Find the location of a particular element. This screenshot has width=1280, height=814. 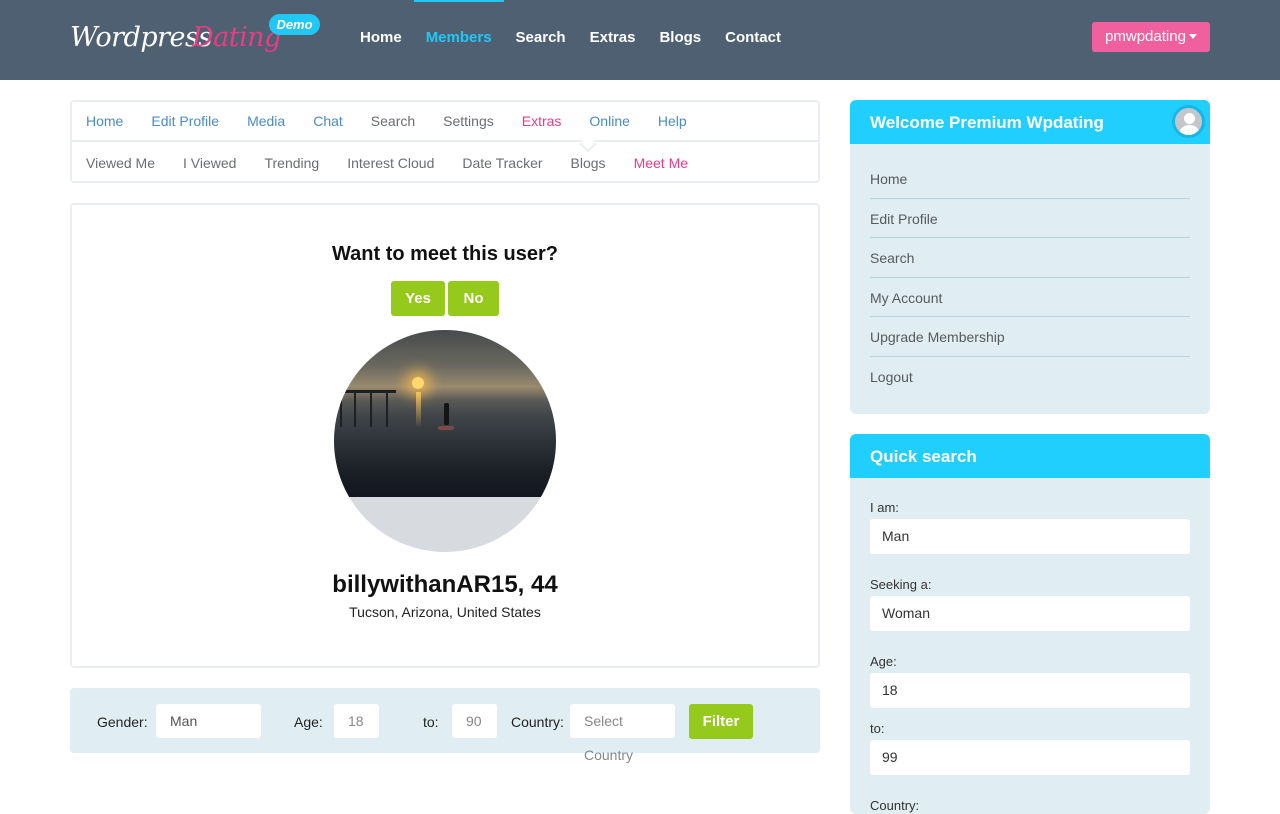

subnav-search: Search is located at coordinates (393, 121).